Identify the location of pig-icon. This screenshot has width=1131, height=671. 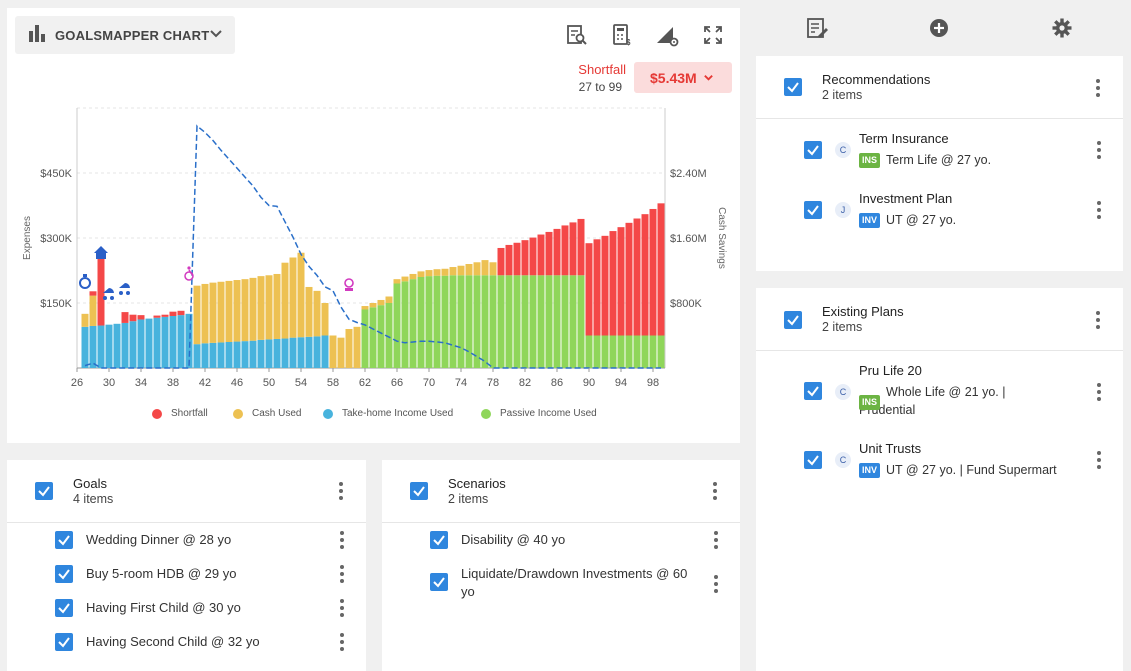
(349, 284).